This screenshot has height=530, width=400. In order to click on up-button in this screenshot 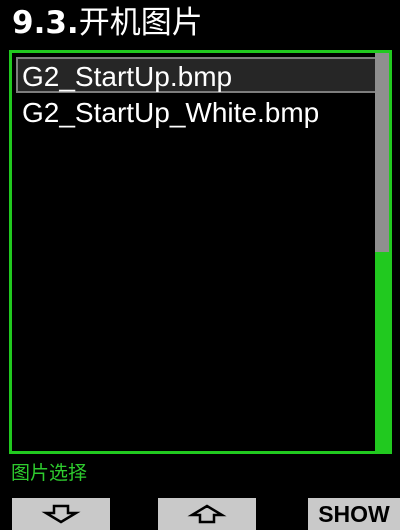, I will do `click(207, 514)`.